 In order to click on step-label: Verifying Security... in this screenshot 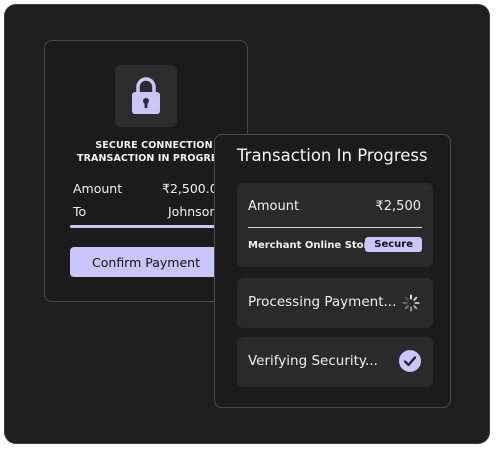, I will do `click(313, 361)`.